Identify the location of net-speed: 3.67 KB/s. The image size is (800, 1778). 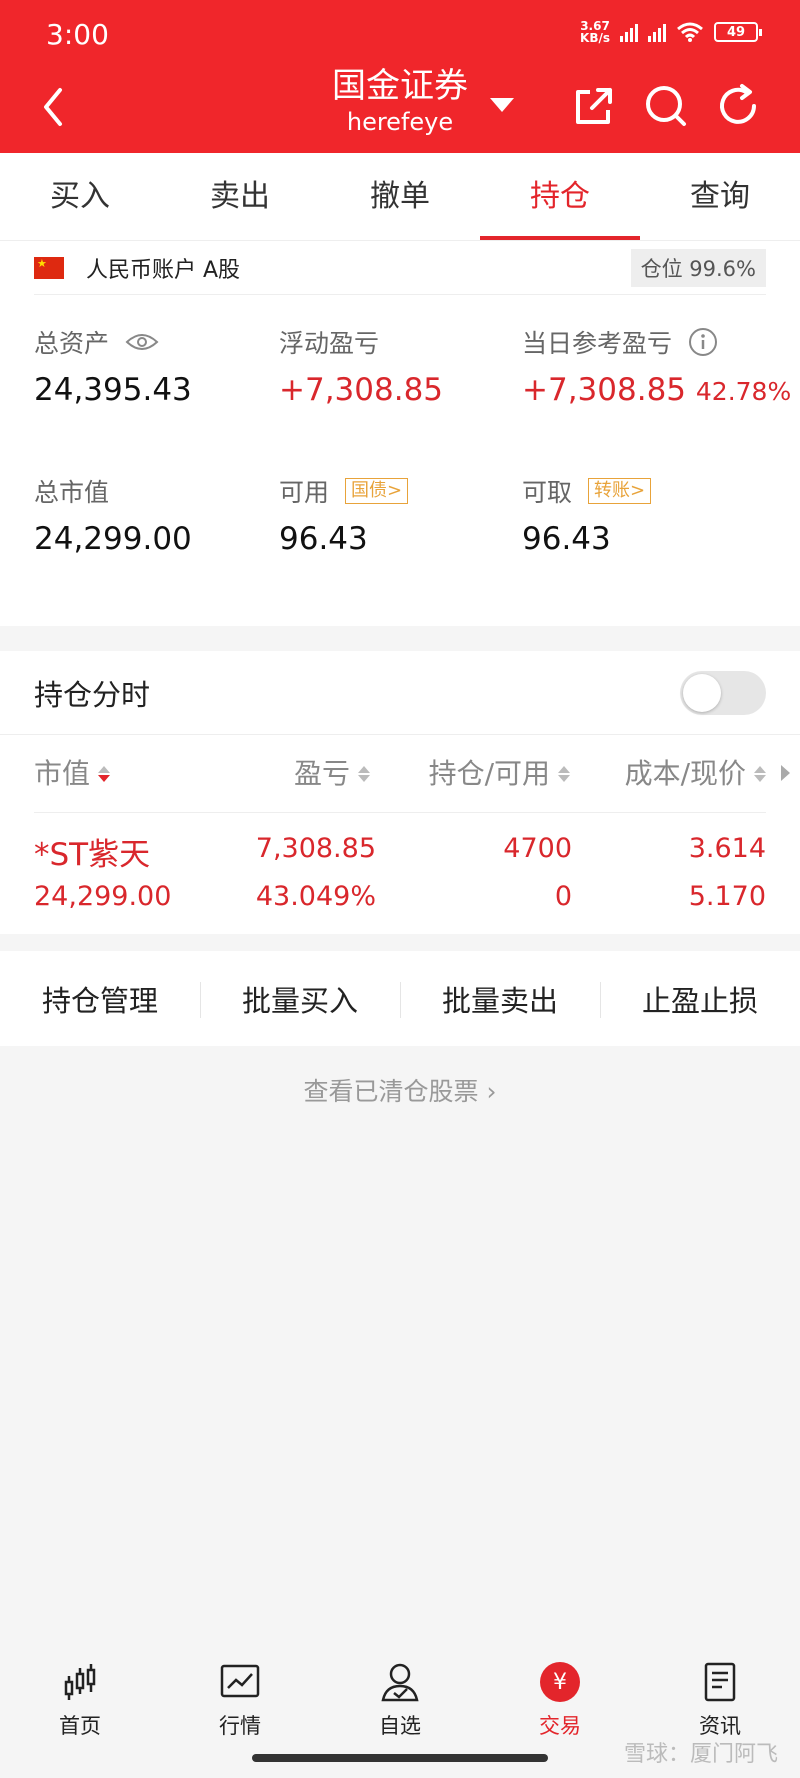
(595, 32).